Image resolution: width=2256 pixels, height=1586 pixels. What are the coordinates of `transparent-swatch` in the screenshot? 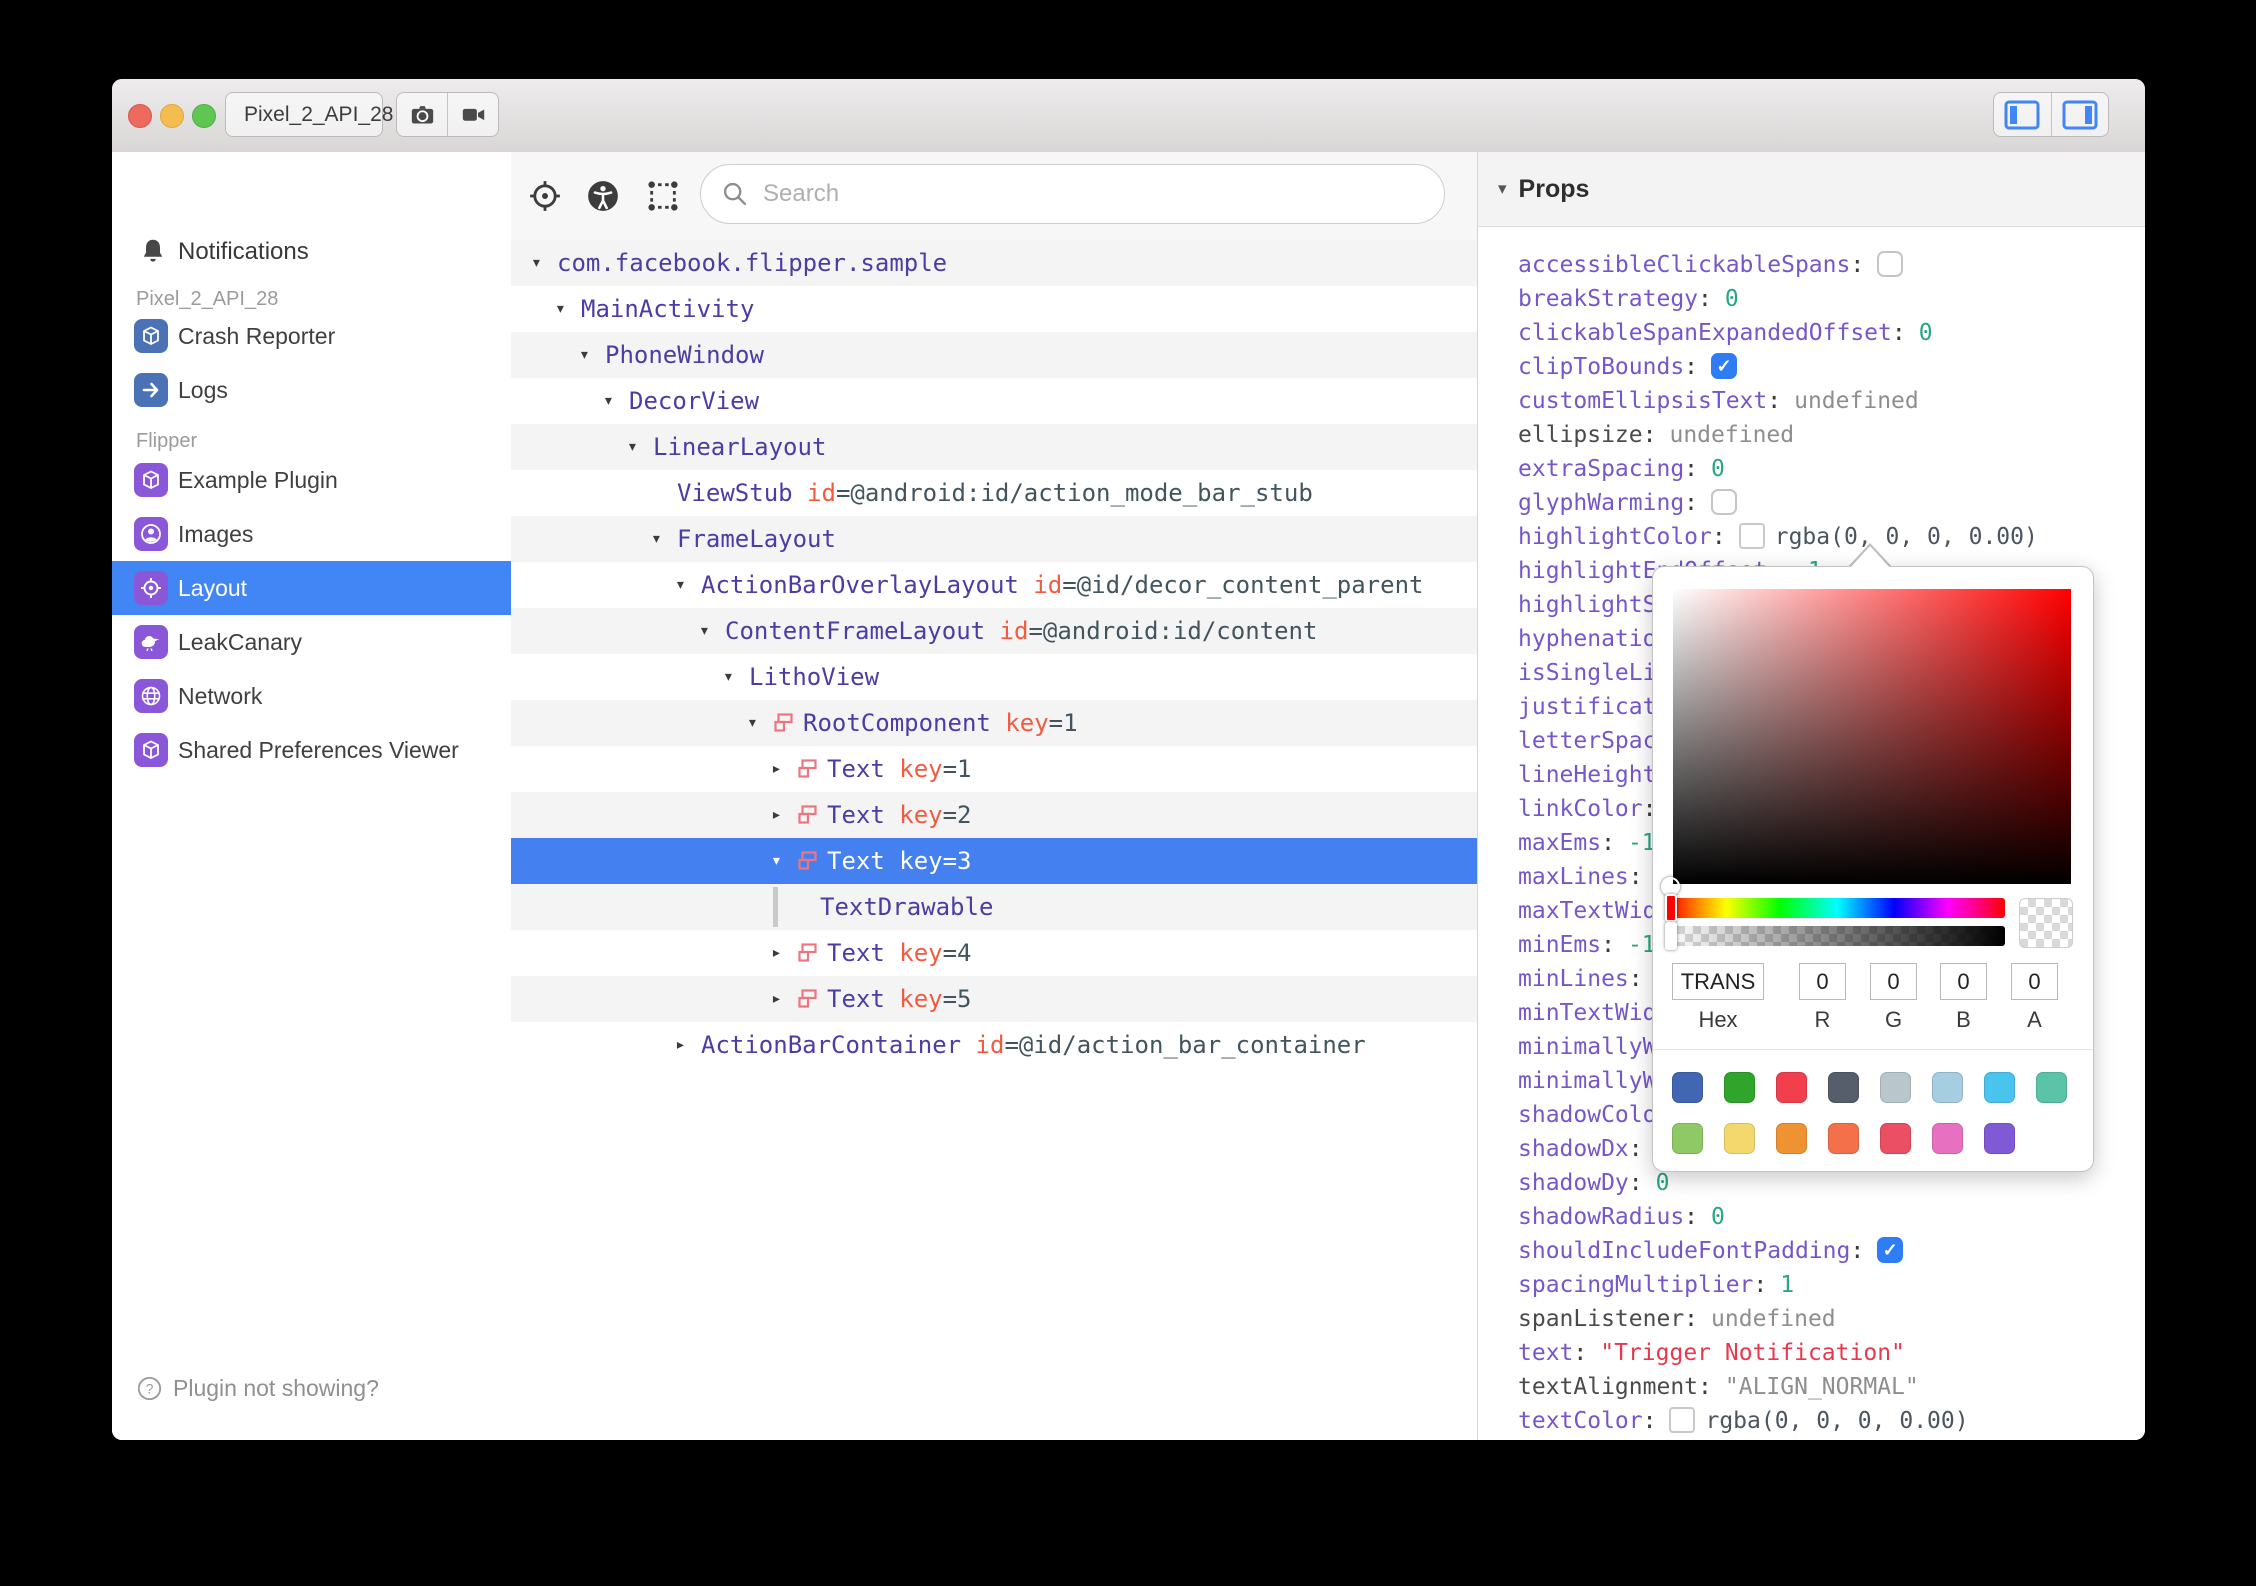 It's located at (2046, 923).